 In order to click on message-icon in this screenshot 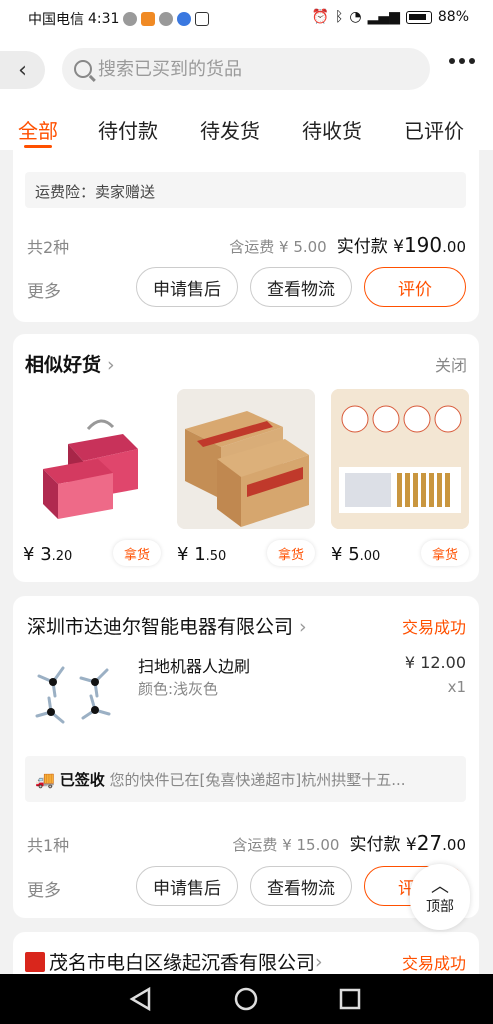, I will do `click(130, 19)`.